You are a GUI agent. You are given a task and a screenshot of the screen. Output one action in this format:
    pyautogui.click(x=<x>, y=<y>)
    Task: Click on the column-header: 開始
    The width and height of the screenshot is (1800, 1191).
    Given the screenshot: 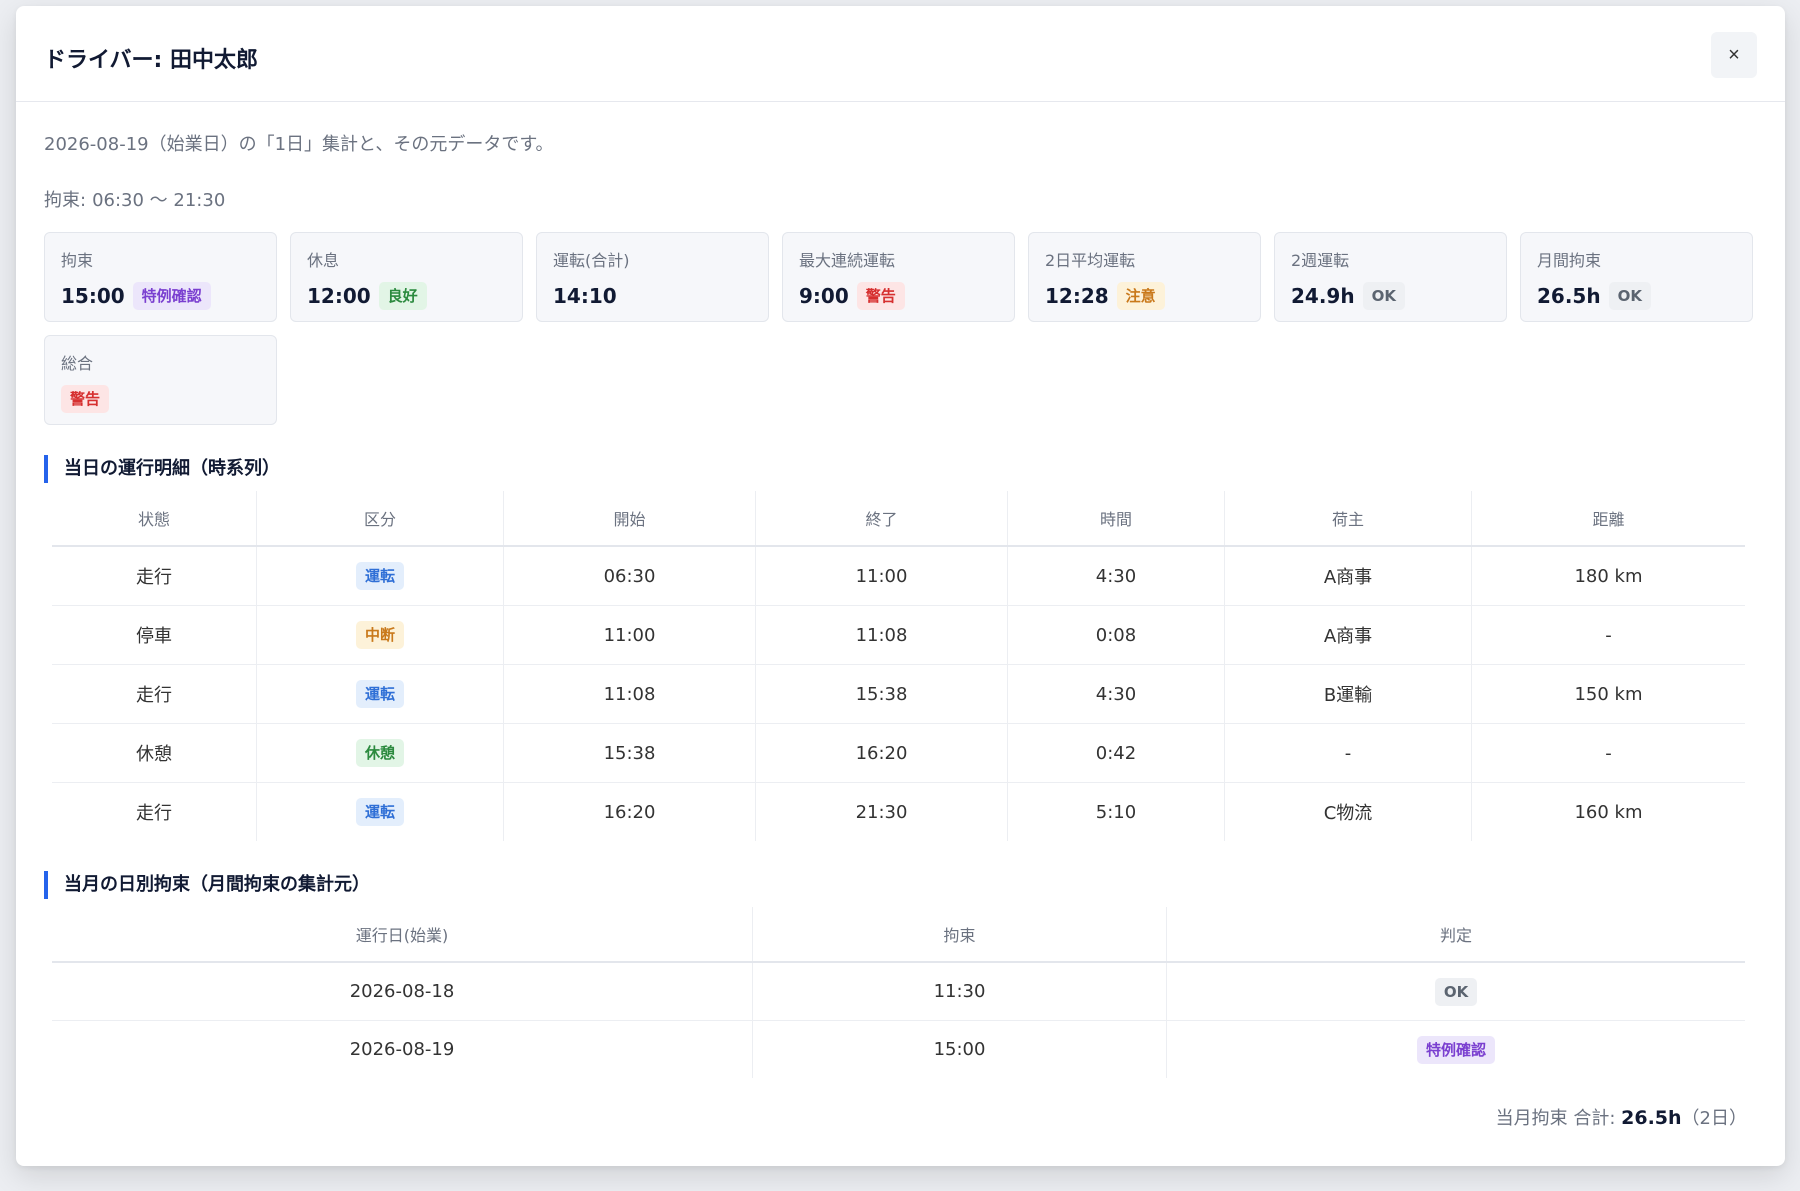 What is the action you would take?
    pyautogui.click(x=629, y=519)
    